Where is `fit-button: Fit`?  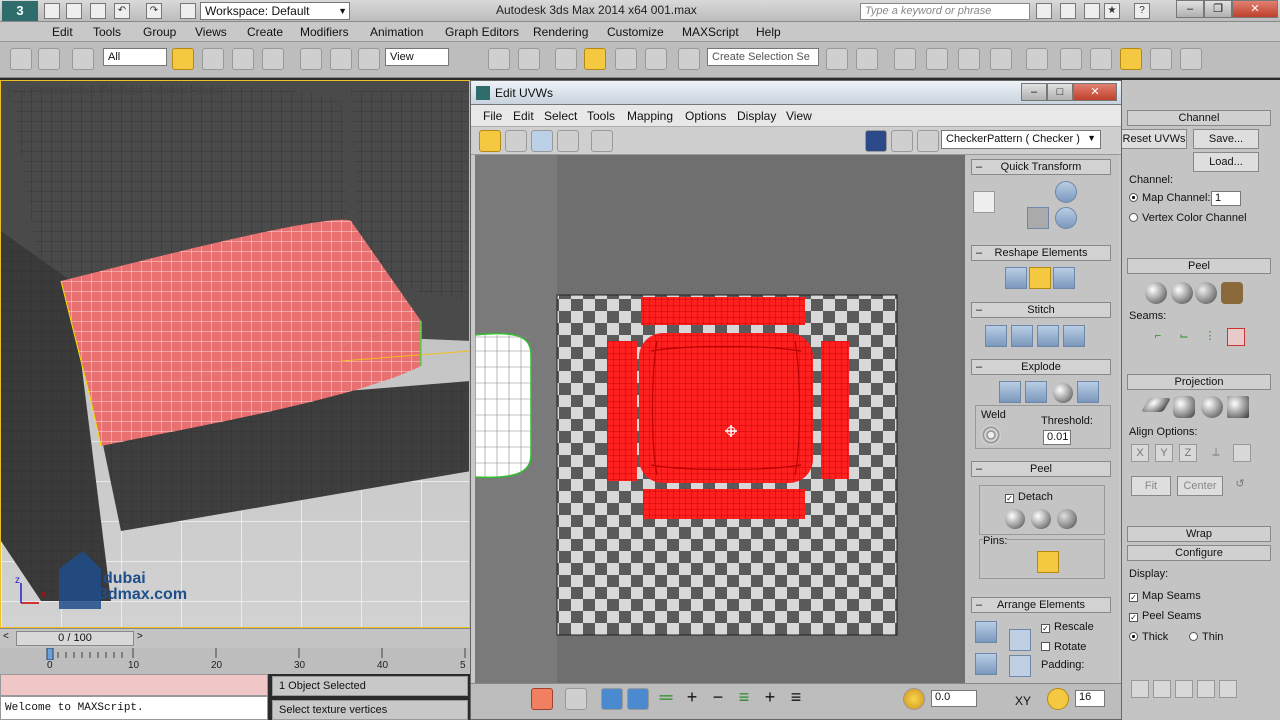 fit-button: Fit is located at coordinates (1151, 486).